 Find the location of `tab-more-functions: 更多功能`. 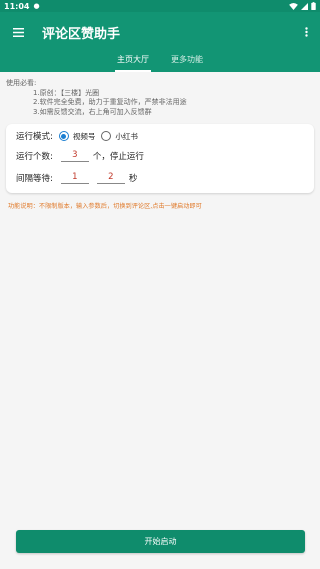

tab-more-functions: 更多功能 is located at coordinates (187, 62).